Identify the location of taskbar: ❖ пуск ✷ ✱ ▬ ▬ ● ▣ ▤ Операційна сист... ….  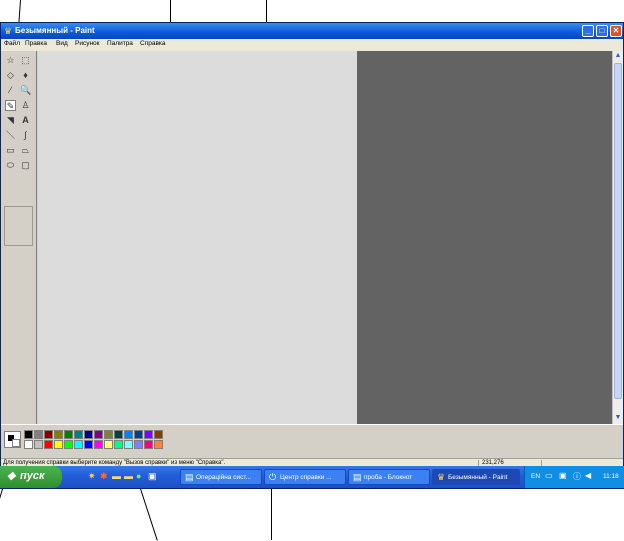
(312, 477).